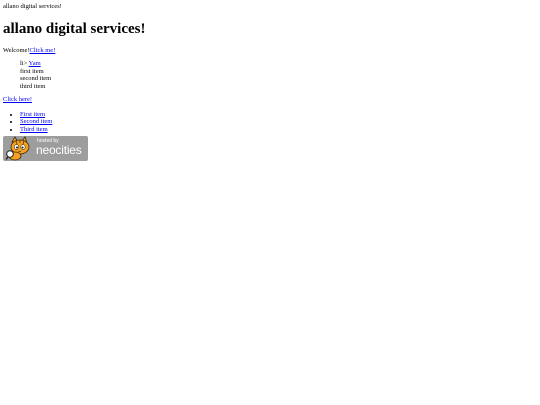 This screenshot has width=540, height=405. What do you see at coordinates (32, 6) in the screenshot?
I see `top-title-text: allano digital services!` at bounding box center [32, 6].